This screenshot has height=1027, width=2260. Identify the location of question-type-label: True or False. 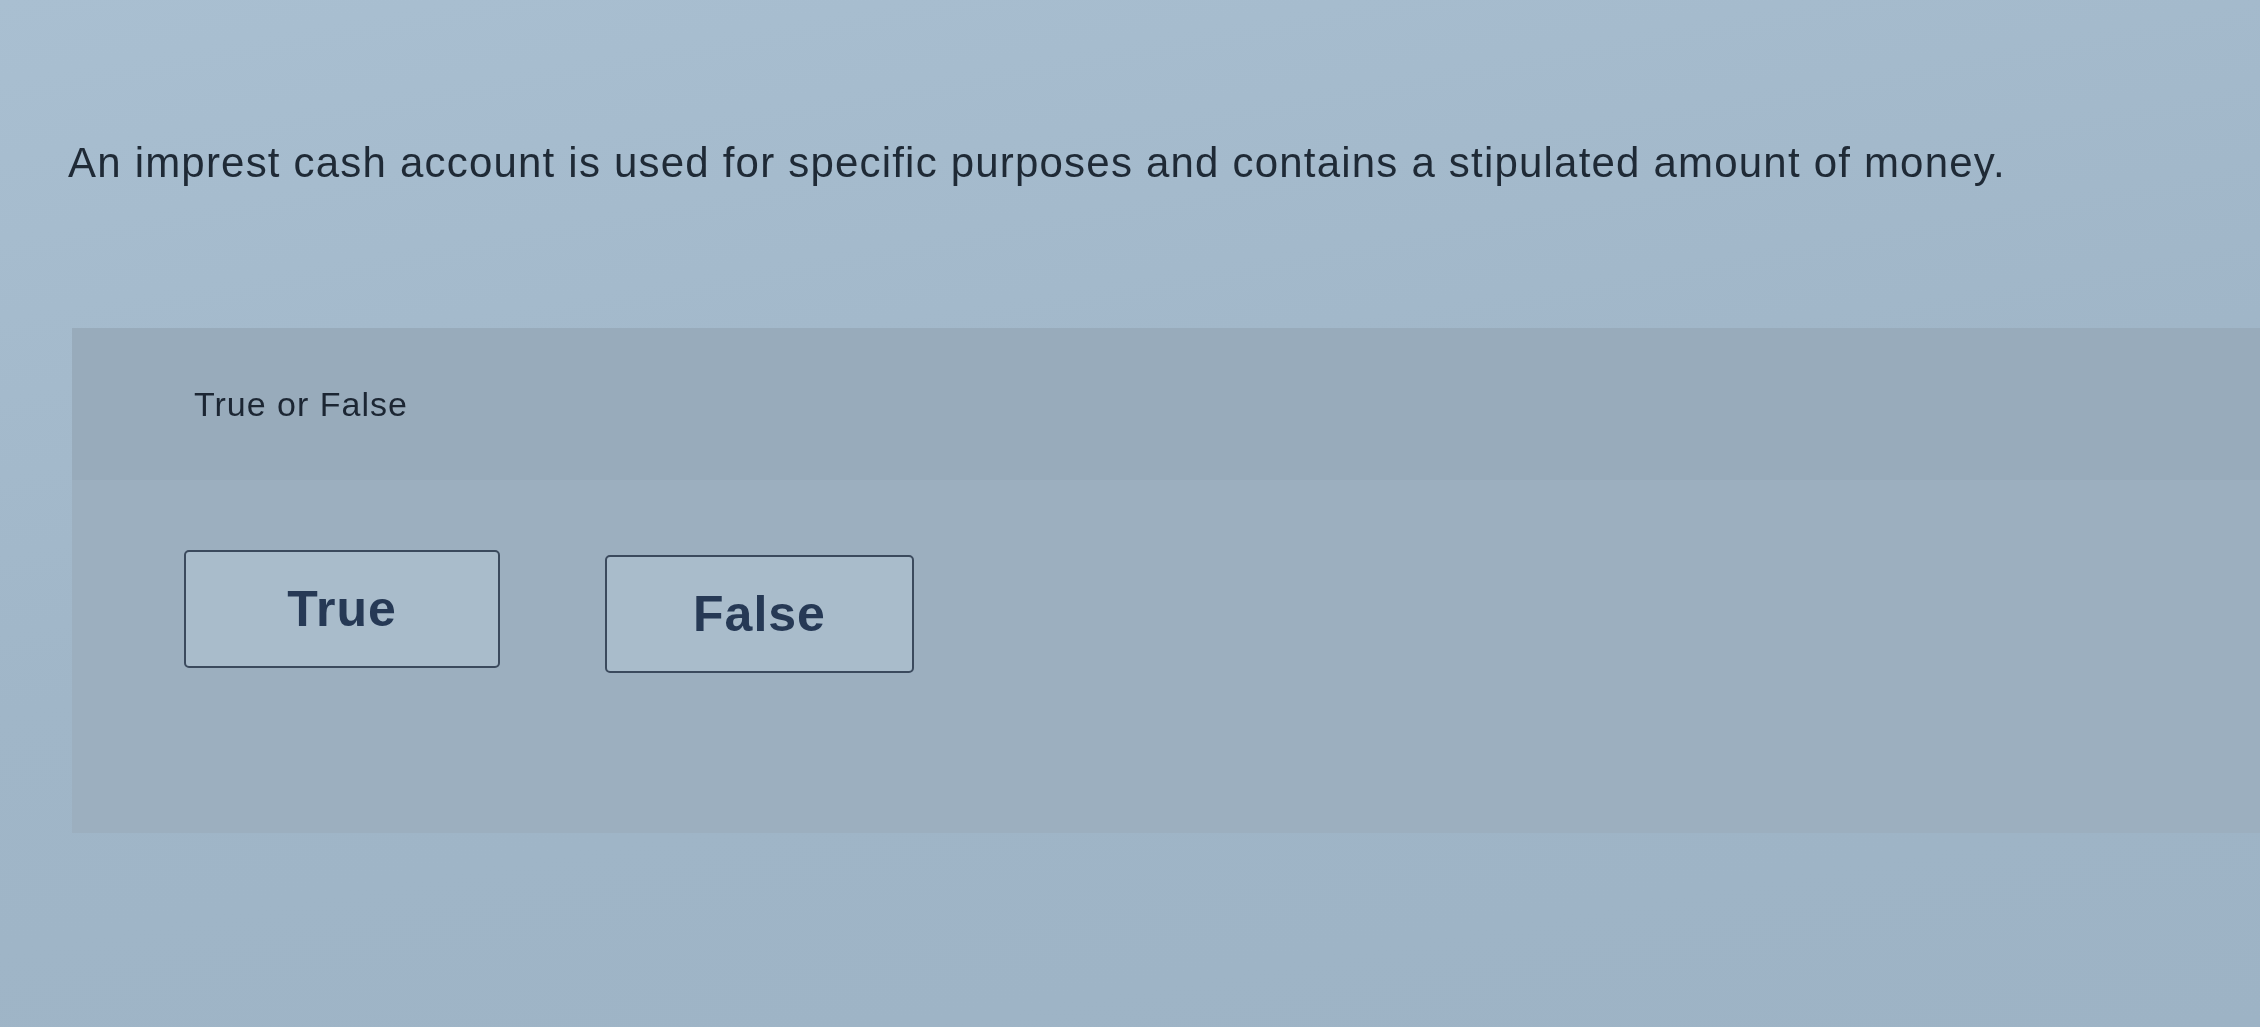
(301, 404).